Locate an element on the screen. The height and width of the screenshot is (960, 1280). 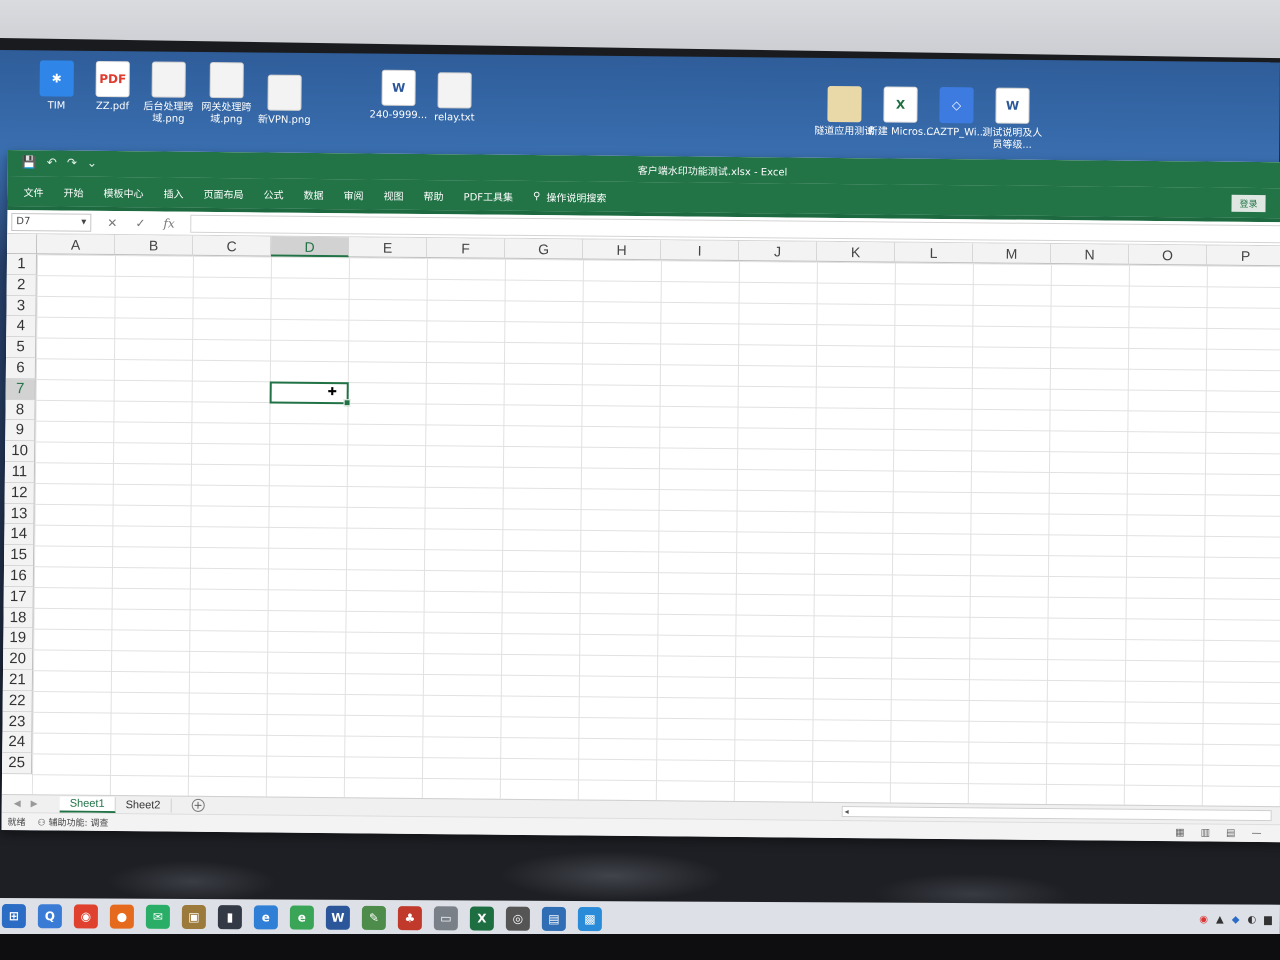
zoom-slider: — is located at coordinates (1256, 833).